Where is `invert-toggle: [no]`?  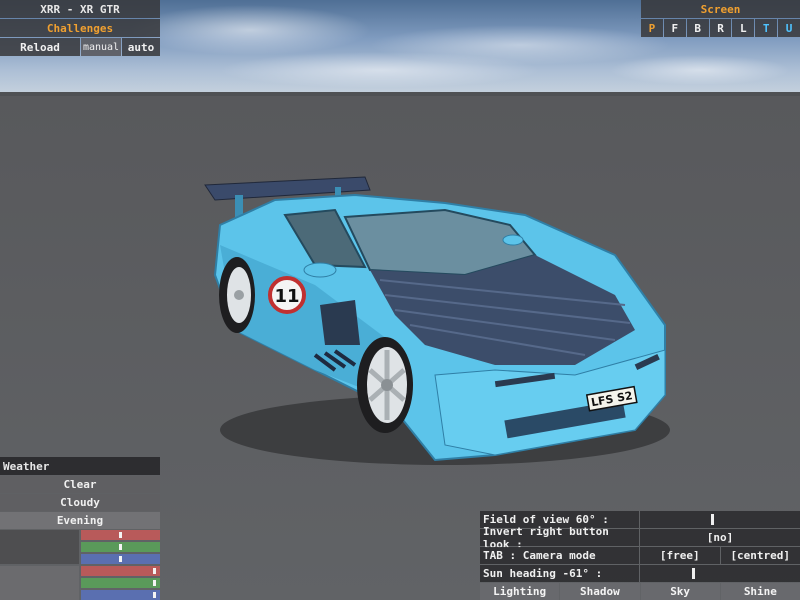 invert-toggle: [no] is located at coordinates (720, 537).